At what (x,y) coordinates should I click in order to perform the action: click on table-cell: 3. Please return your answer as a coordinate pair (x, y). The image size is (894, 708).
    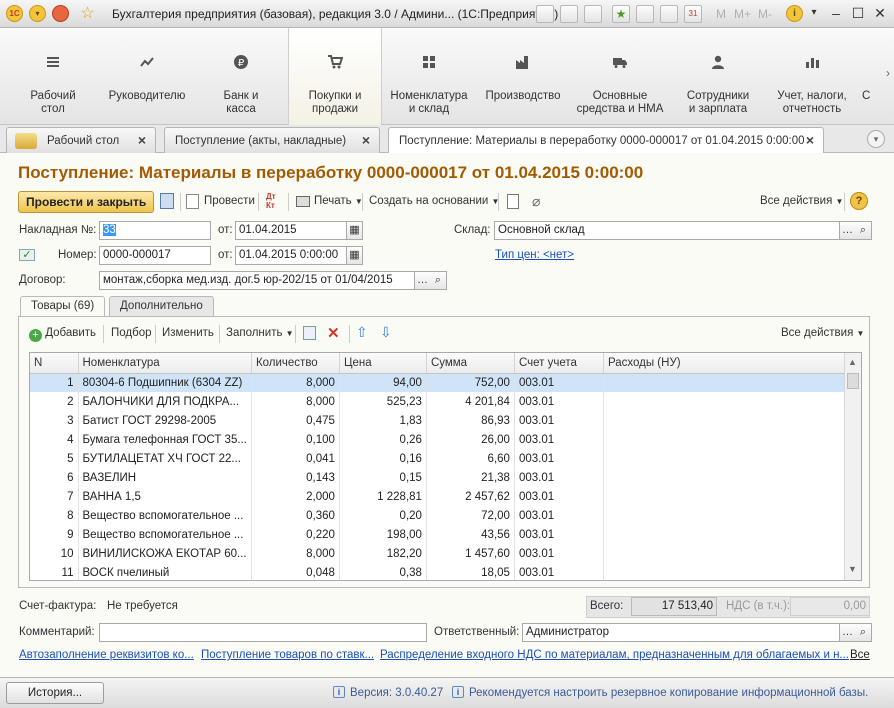
    Looking at the image, I should click on (54, 420).